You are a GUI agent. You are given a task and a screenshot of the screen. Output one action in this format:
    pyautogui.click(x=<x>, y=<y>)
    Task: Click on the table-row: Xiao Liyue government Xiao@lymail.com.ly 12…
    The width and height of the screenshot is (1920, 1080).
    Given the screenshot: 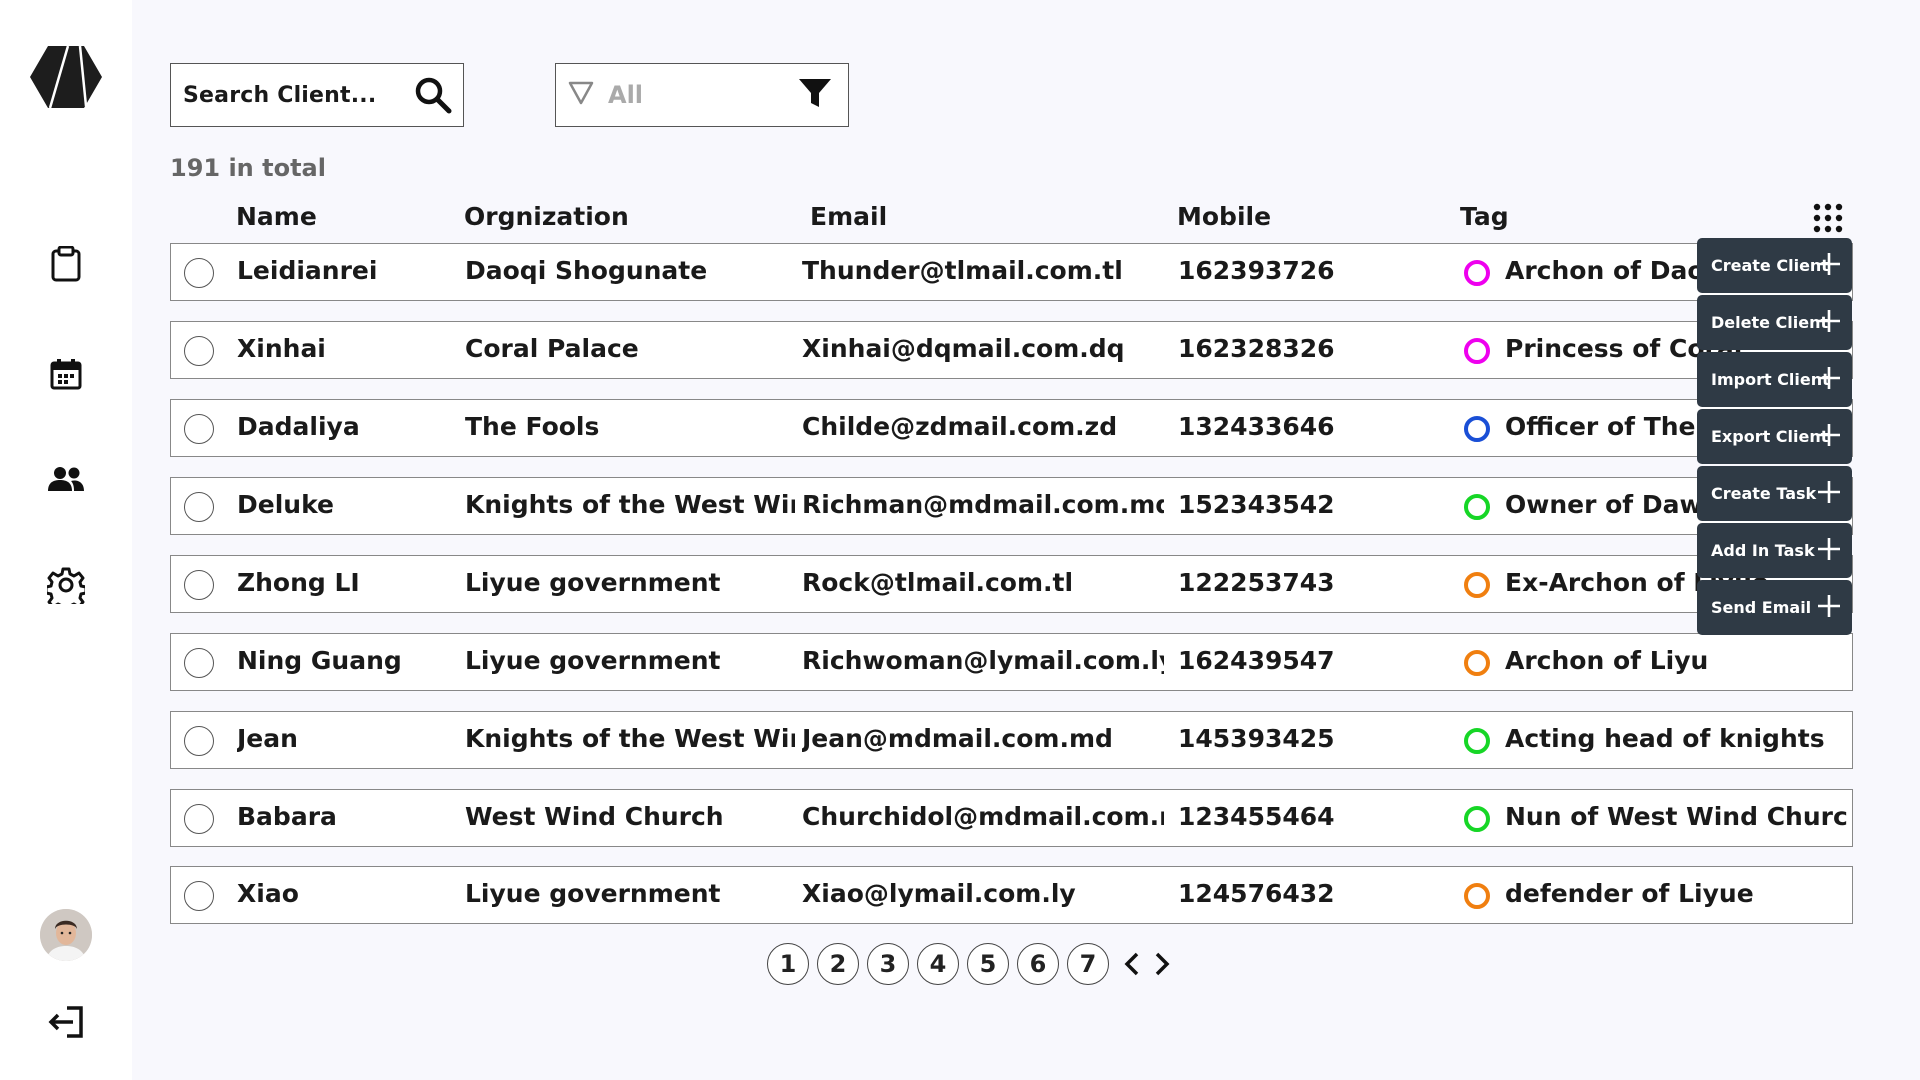 What is the action you would take?
    pyautogui.click(x=1011, y=895)
    